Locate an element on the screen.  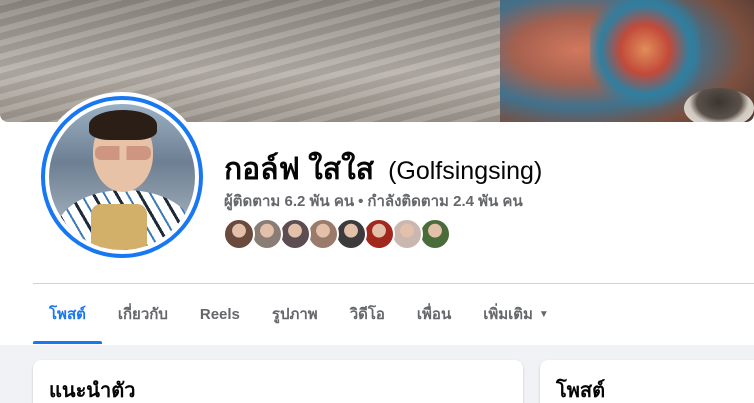
tab-label: เพื่อน is located at coordinates (434, 314).